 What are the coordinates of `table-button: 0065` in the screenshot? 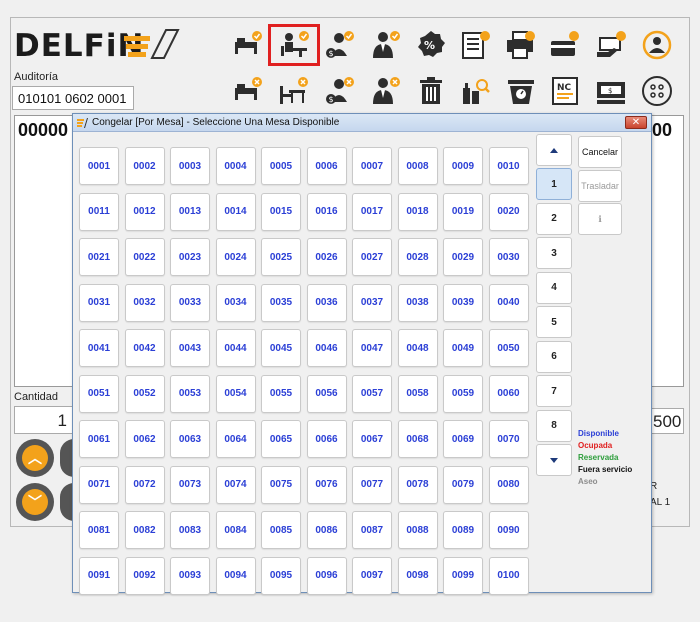 It's located at (281, 439).